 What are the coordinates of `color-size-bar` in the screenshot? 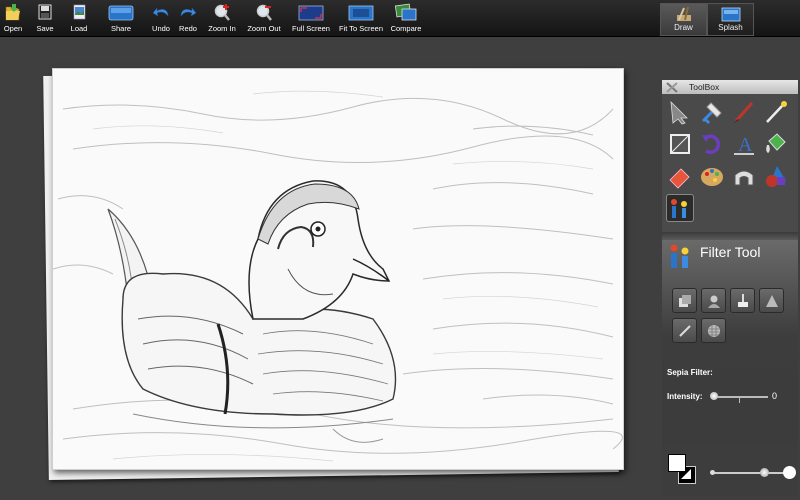 It's located at (730, 471).